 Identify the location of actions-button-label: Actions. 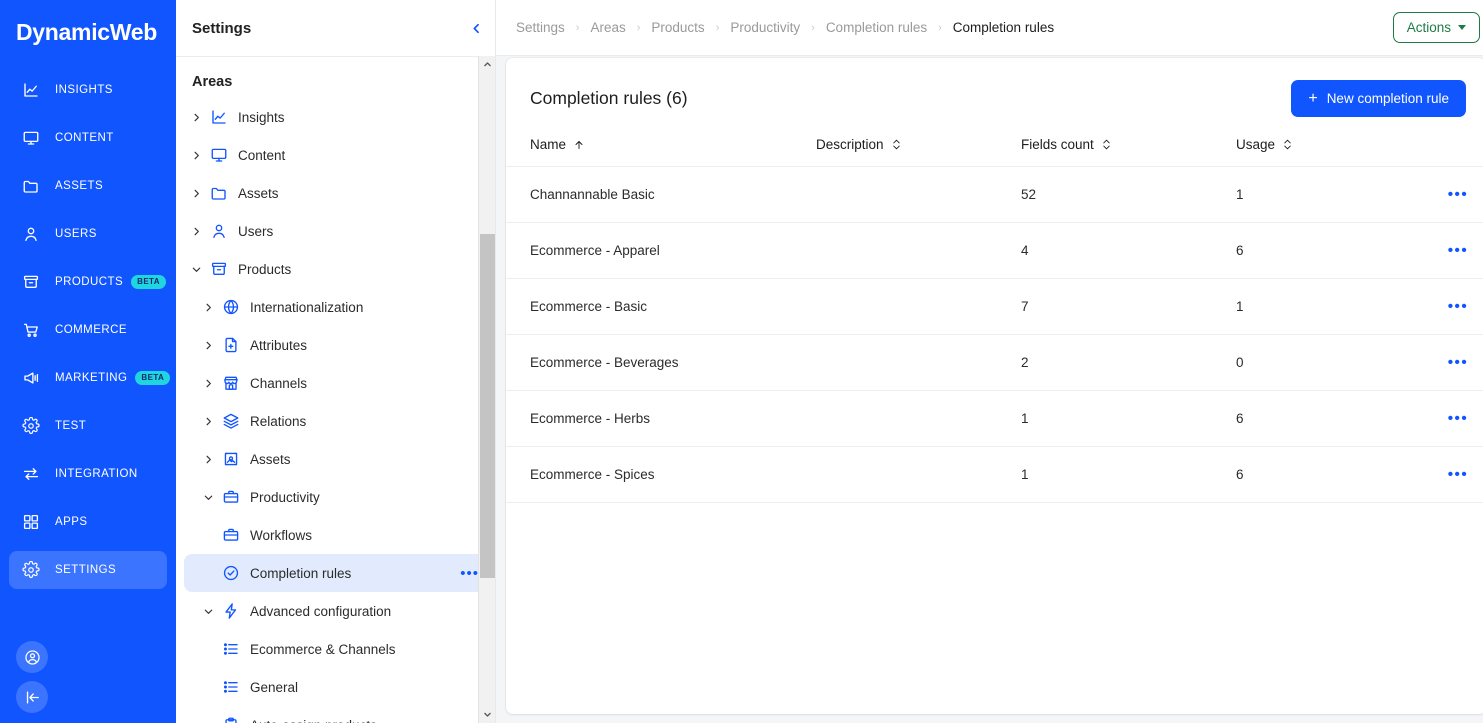
(1428, 27).